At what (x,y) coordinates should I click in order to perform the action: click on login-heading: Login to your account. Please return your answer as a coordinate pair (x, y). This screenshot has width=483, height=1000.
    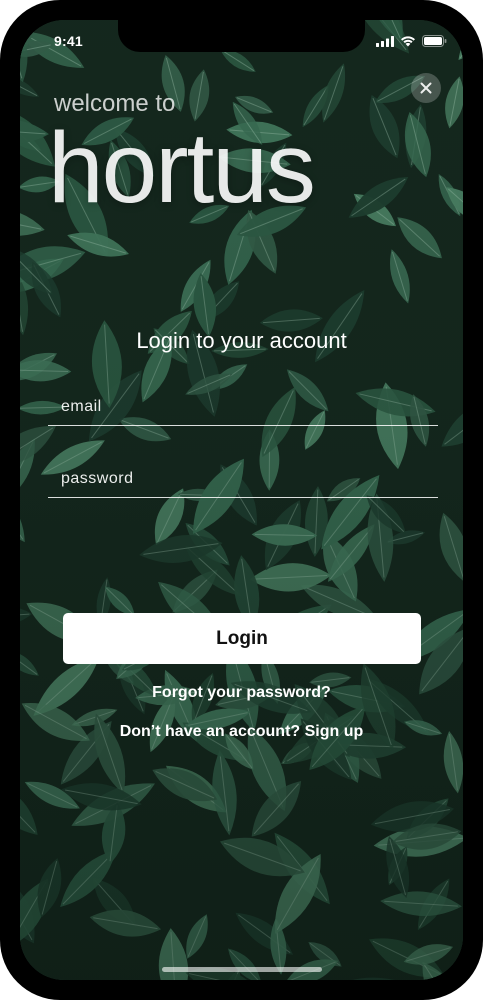
    Looking at the image, I should click on (241, 340).